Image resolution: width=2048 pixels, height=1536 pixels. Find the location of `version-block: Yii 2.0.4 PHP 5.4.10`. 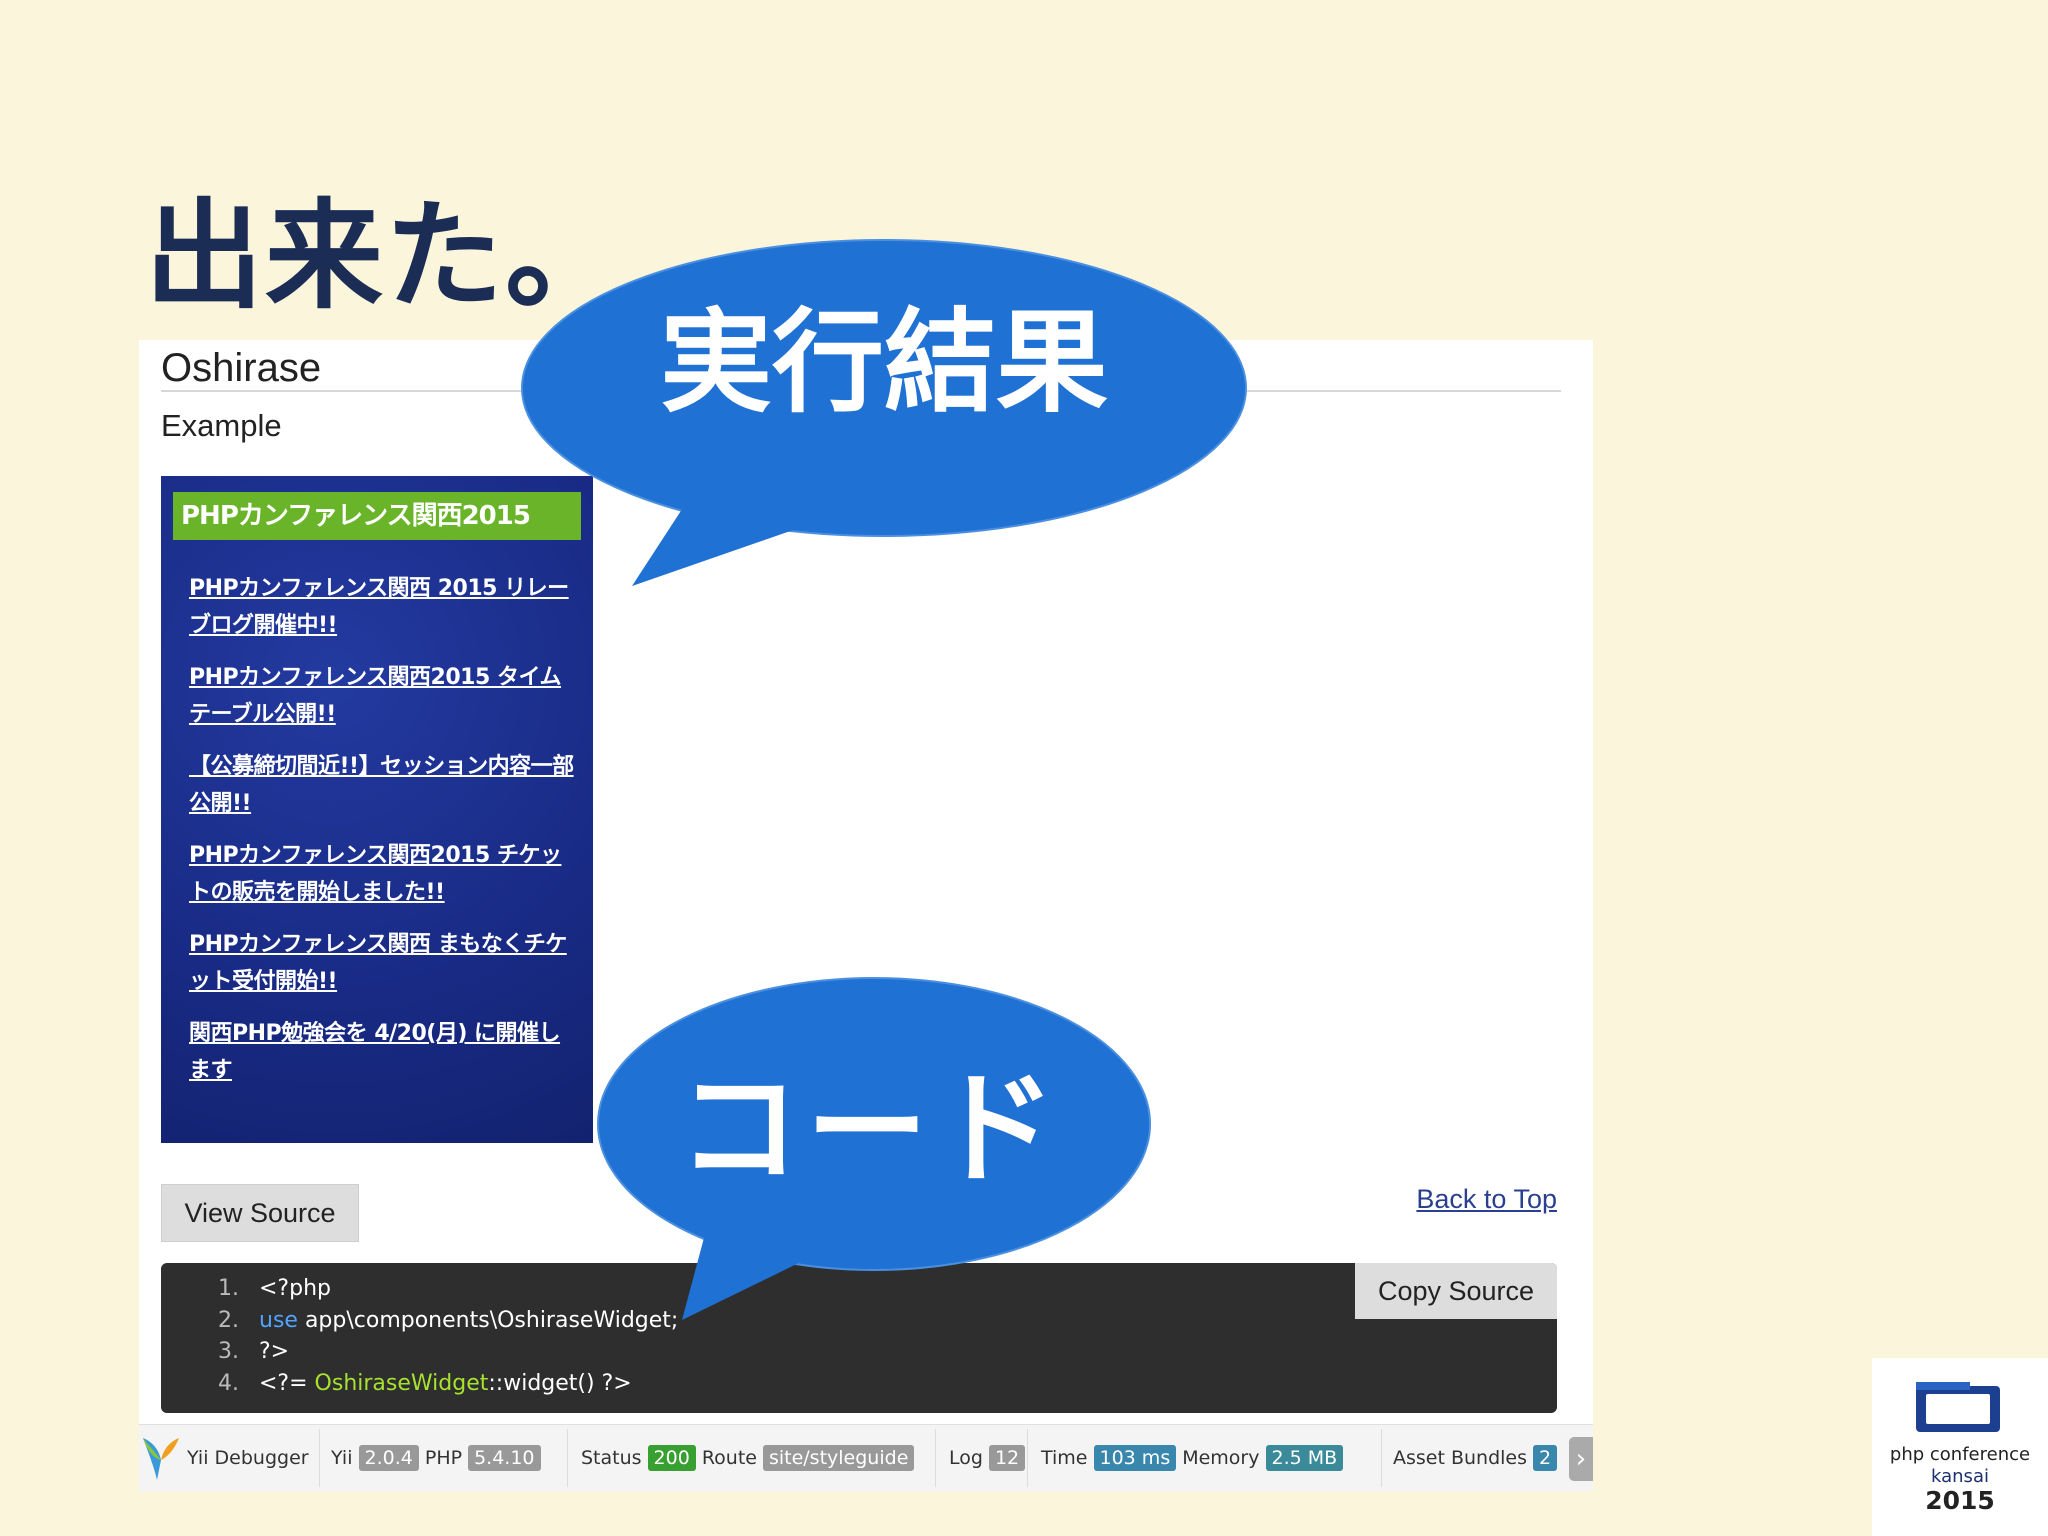

version-block: Yii 2.0.4 PHP 5.4.10 is located at coordinates (436, 1458).